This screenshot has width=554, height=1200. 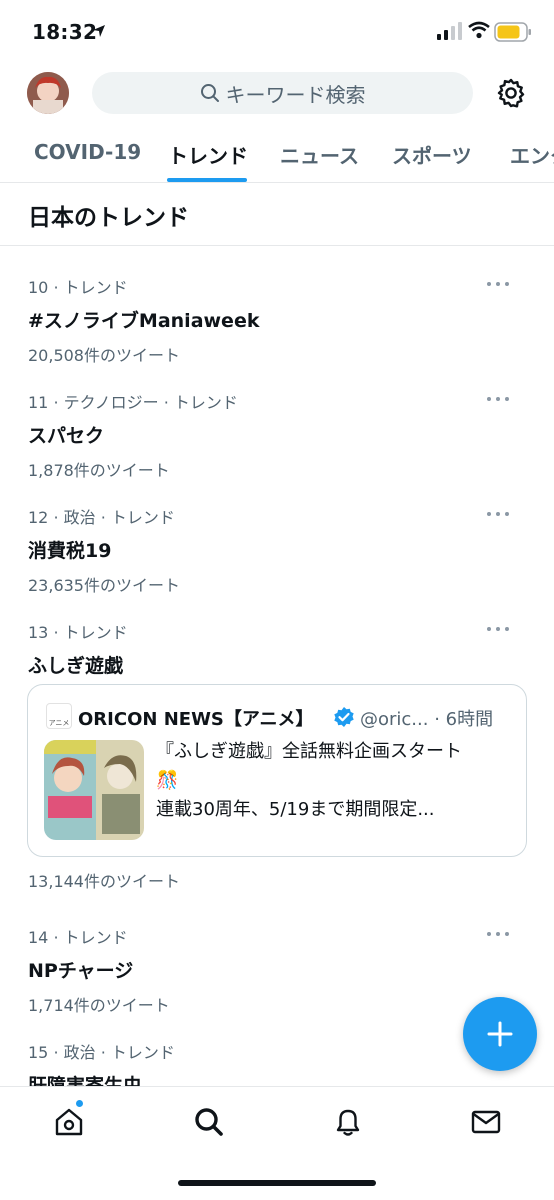 I want to click on home-notification-dot, so click(x=79, y=1103).